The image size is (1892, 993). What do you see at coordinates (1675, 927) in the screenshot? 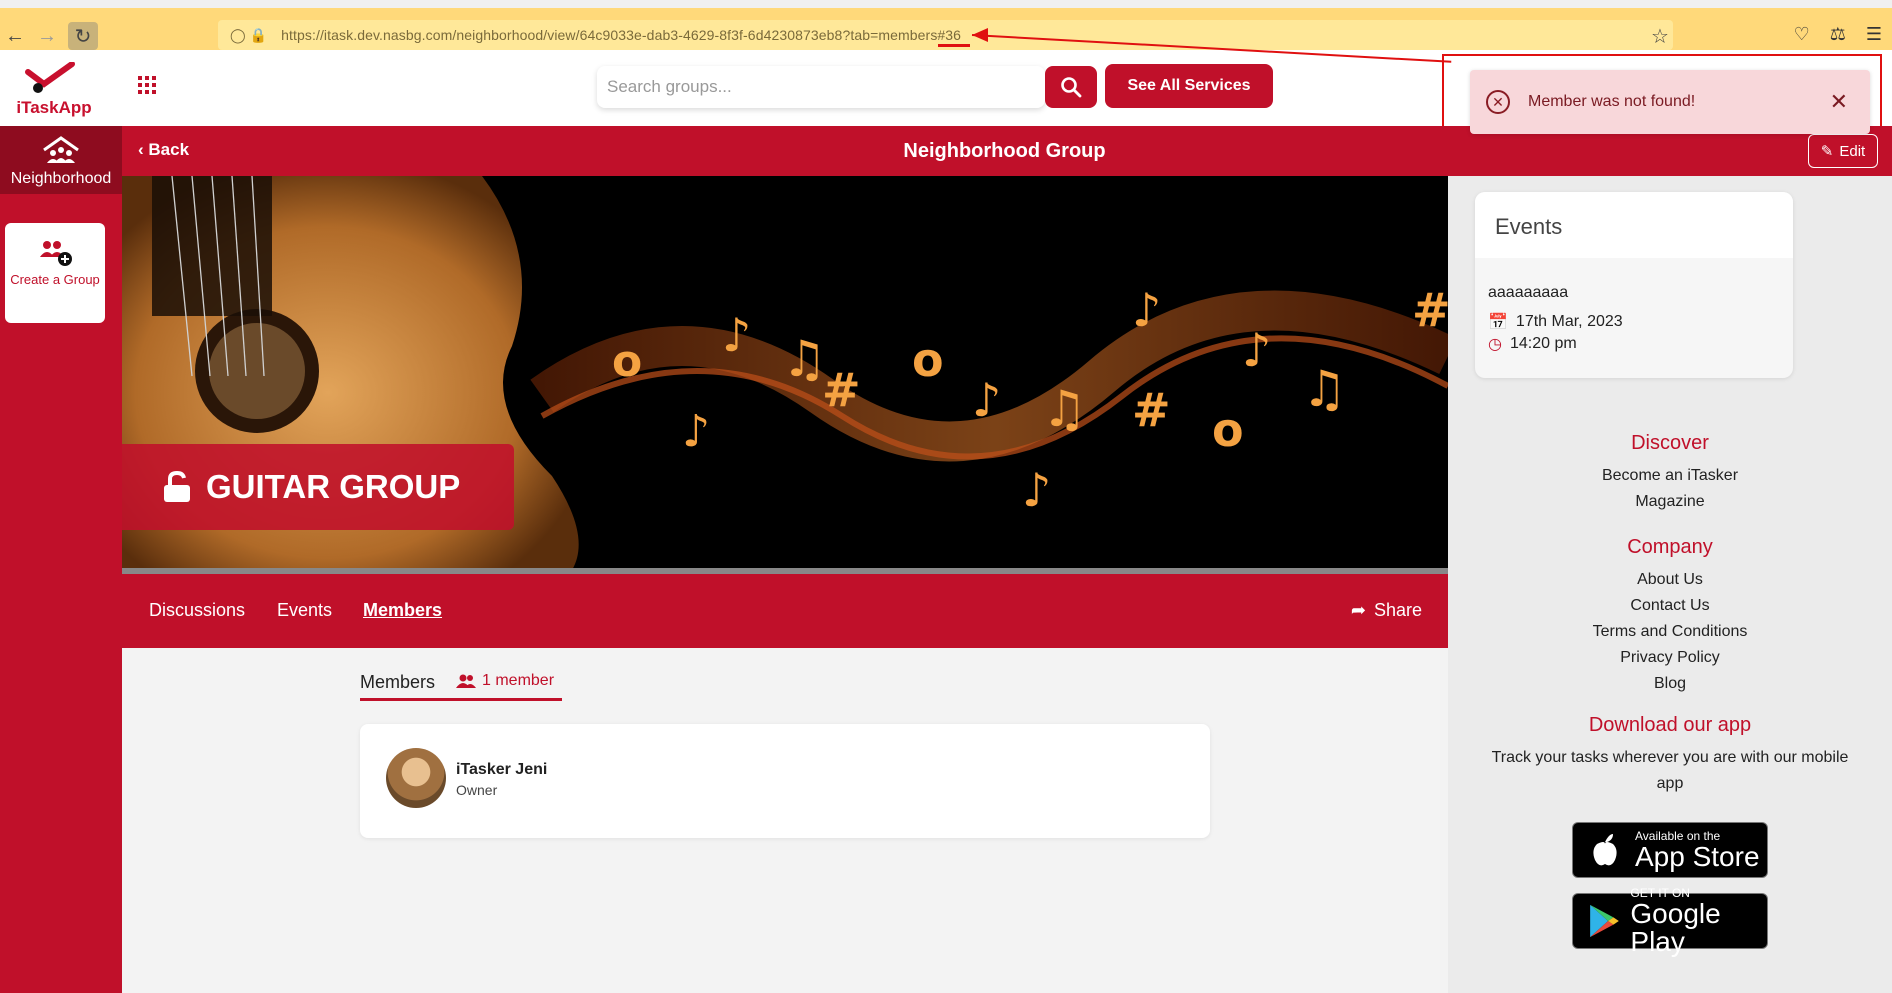
I see `google-play-big: Google Play` at bounding box center [1675, 927].